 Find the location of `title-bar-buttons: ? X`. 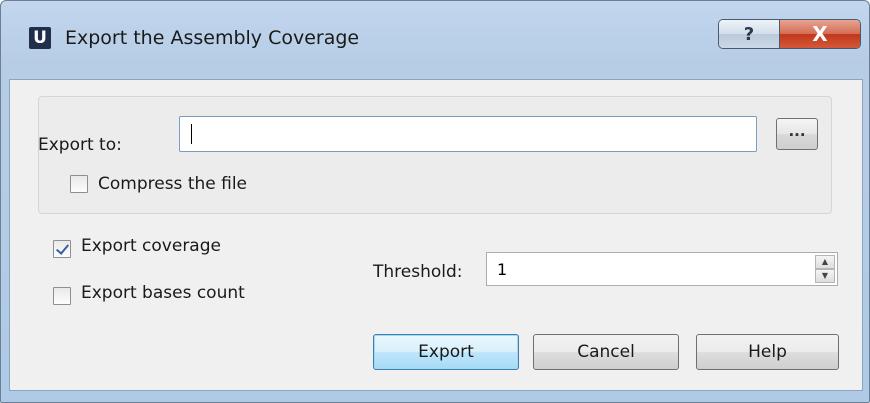

title-bar-buttons: ? X is located at coordinates (789, 34).